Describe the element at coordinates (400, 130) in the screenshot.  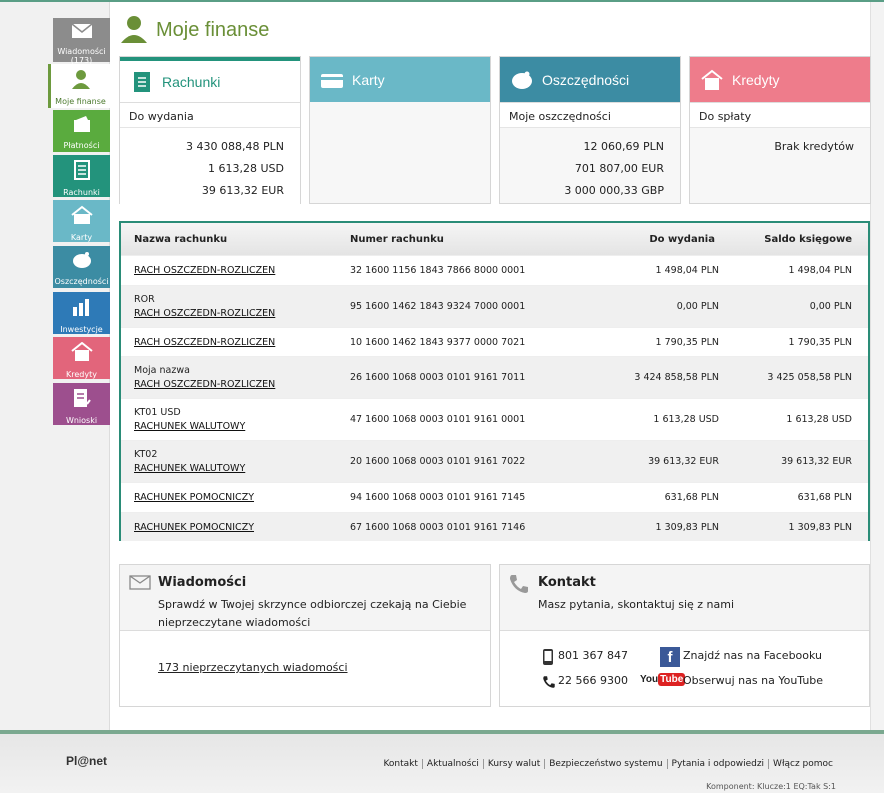
I see `tile-karty: Karty` at that location.